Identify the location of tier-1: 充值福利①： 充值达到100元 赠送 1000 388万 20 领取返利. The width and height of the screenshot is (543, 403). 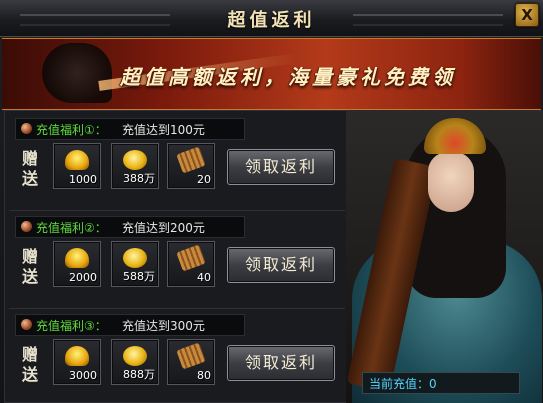
(177, 161).